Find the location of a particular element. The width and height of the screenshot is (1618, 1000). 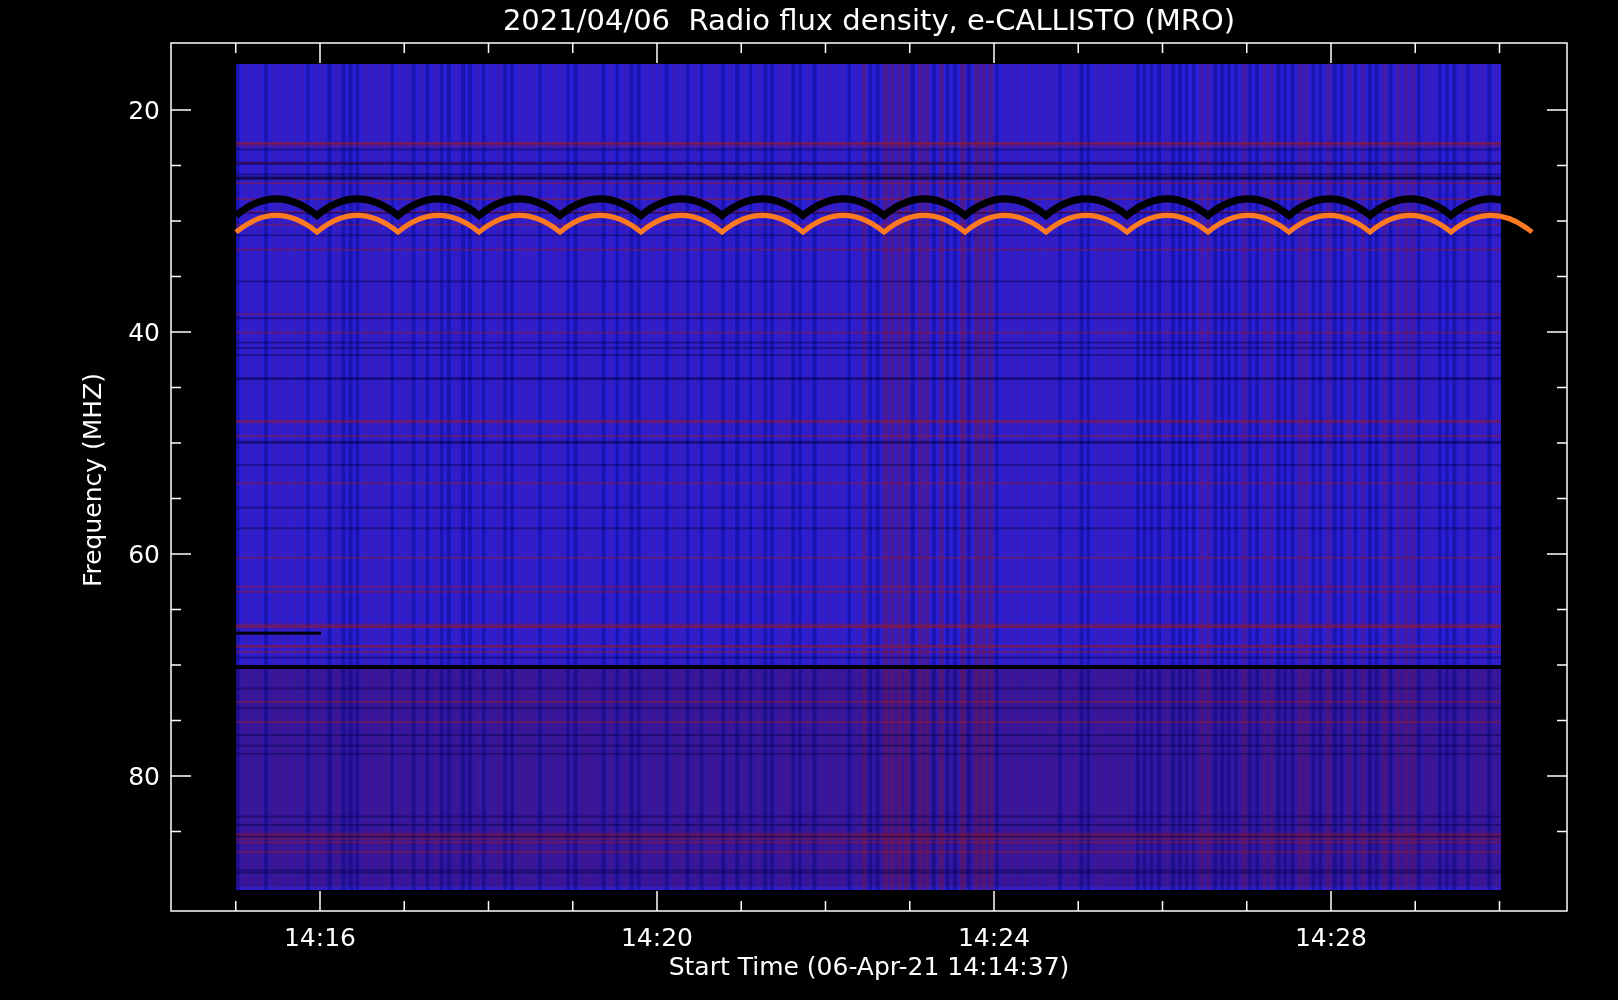

tick-label: 40 is located at coordinates (144, 332).